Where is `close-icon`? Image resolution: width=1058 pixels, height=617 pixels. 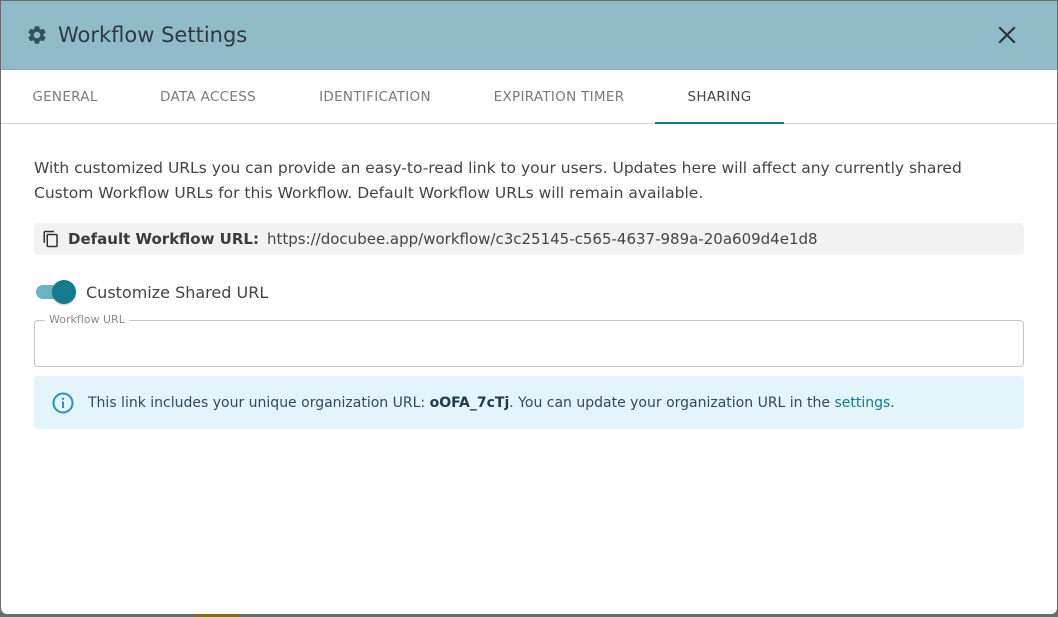 close-icon is located at coordinates (1007, 35).